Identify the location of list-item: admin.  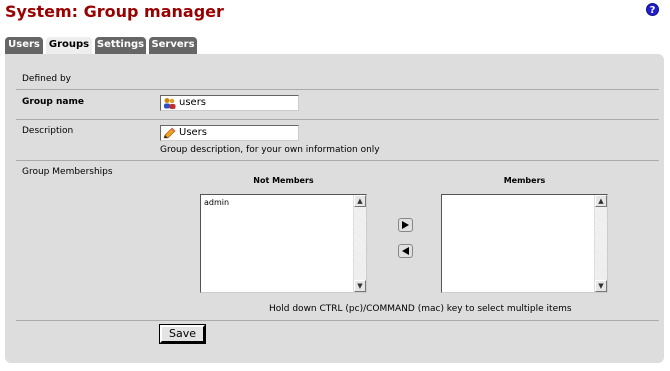
(216, 202).